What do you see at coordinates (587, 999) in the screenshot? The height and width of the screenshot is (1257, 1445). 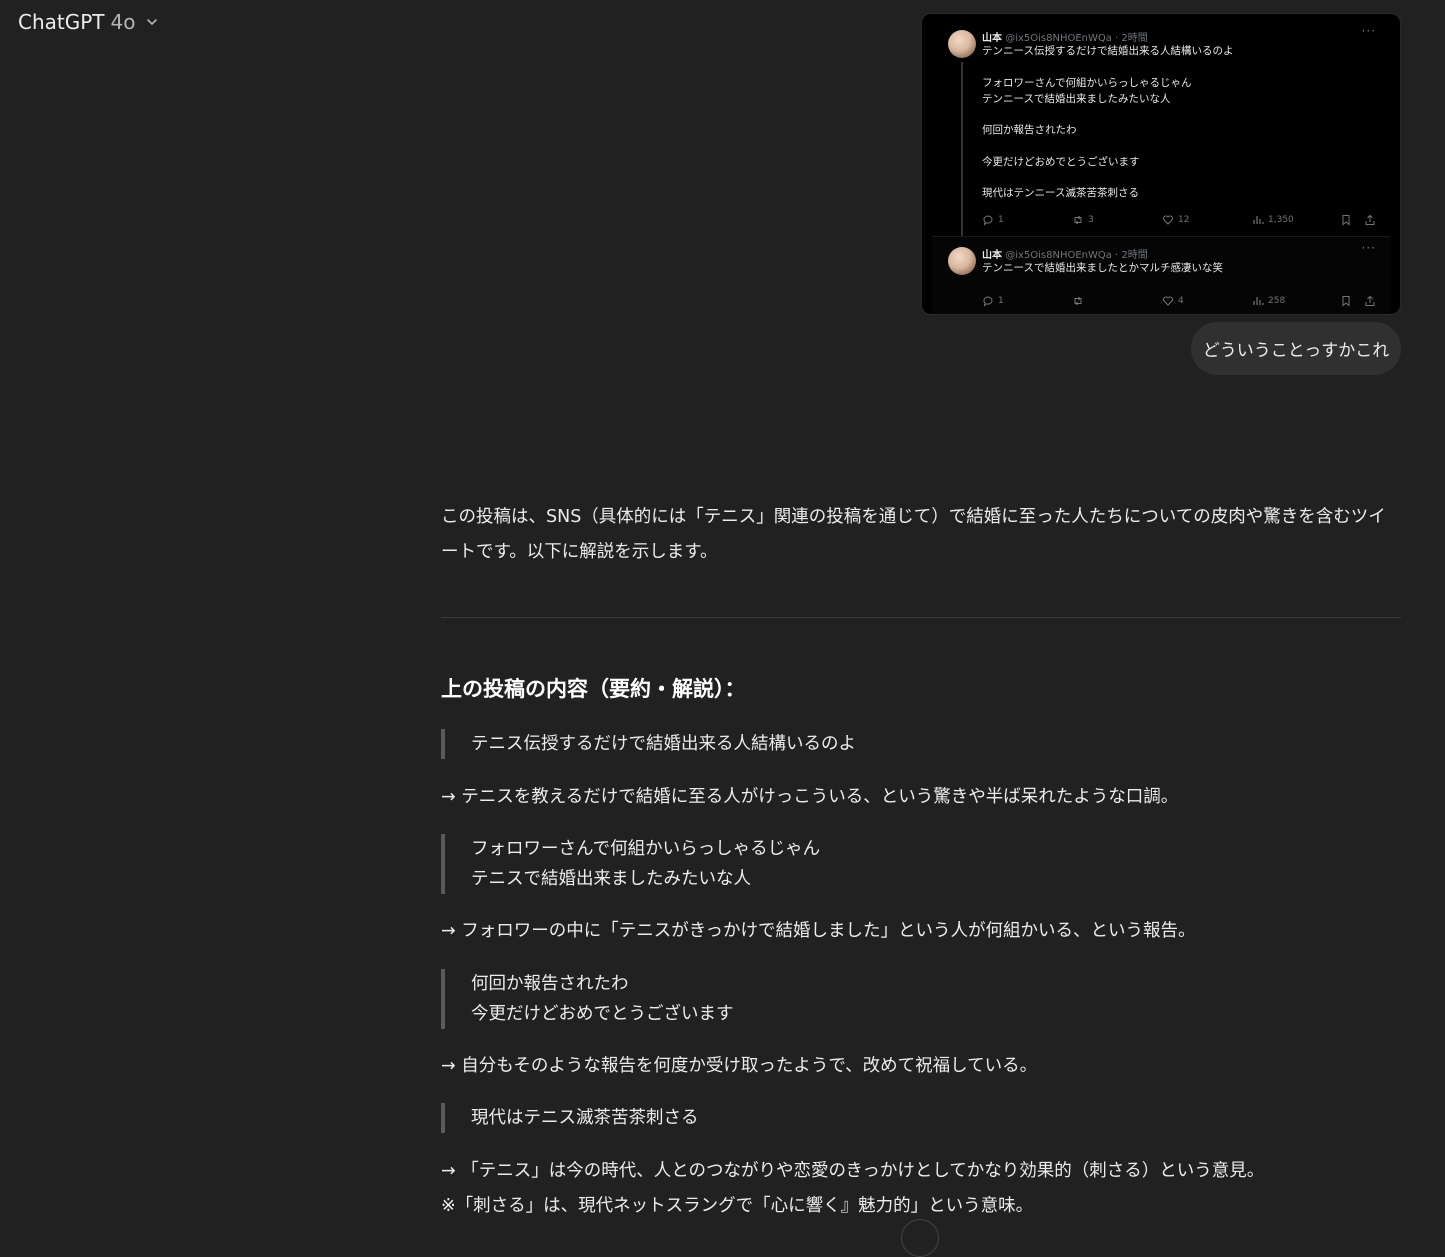 I see `blockquote: 何回か報告されたわ 今更だけどおめでとうございます` at bounding box center [587, 999].